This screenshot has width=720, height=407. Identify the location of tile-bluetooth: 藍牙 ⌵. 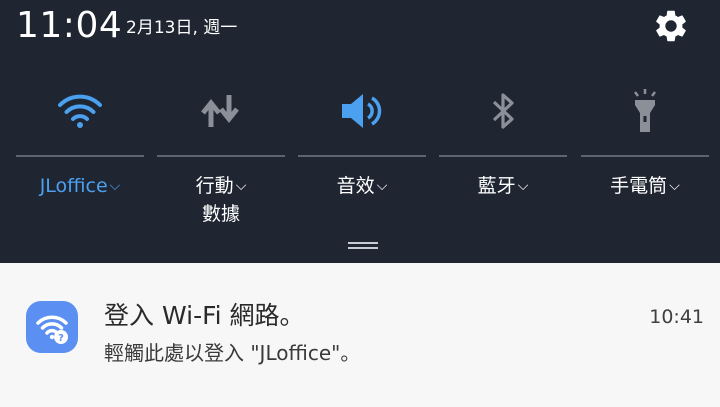
(503, 158).